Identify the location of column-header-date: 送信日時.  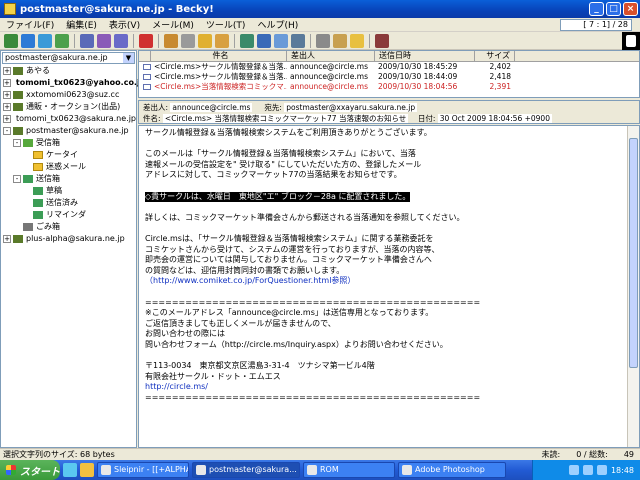
(425, 56).